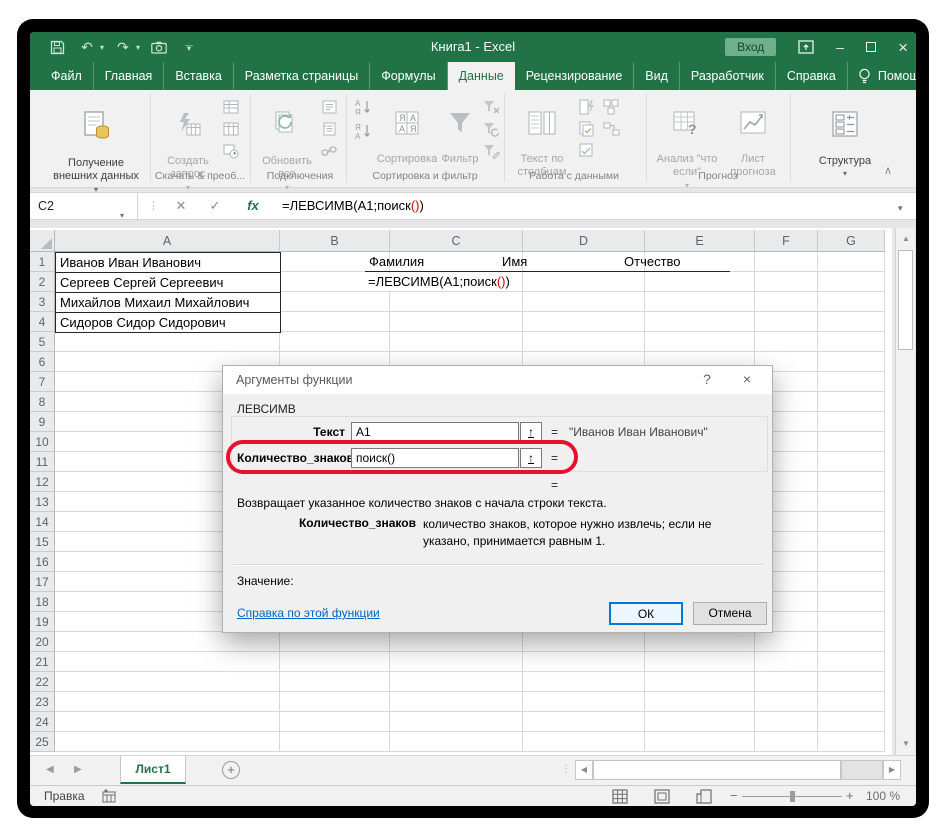  Describe the element at coordinates (42, 722) in the screenshot. I see `row-header-24: 24` at that location.